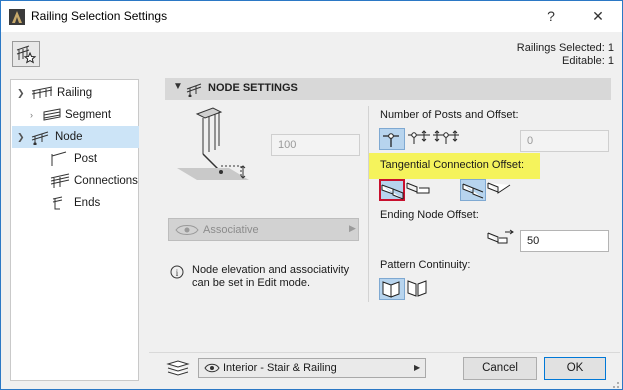 The width and height of the screenshot is (623, 390). I want to click on tree-item-label: Segment, so click(88, 115).